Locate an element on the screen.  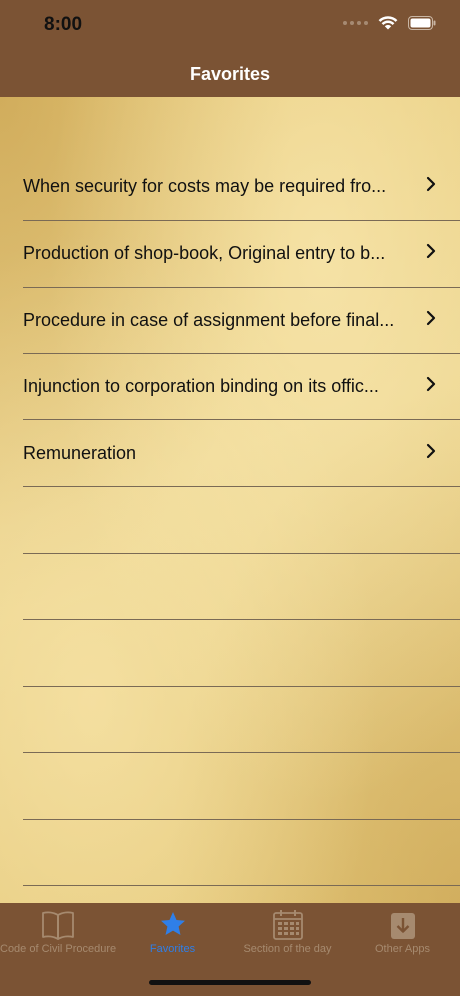
status-indicators is located at coordinates (389, 22).